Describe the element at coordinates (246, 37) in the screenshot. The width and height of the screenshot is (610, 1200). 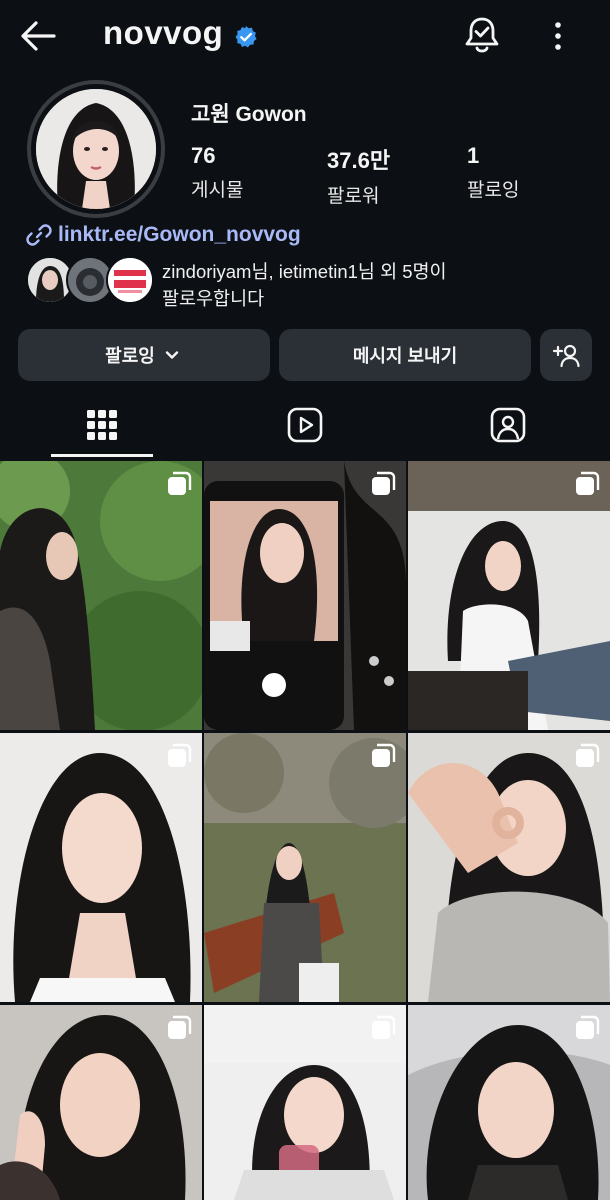
I see `verified-badge-icon` at that location.